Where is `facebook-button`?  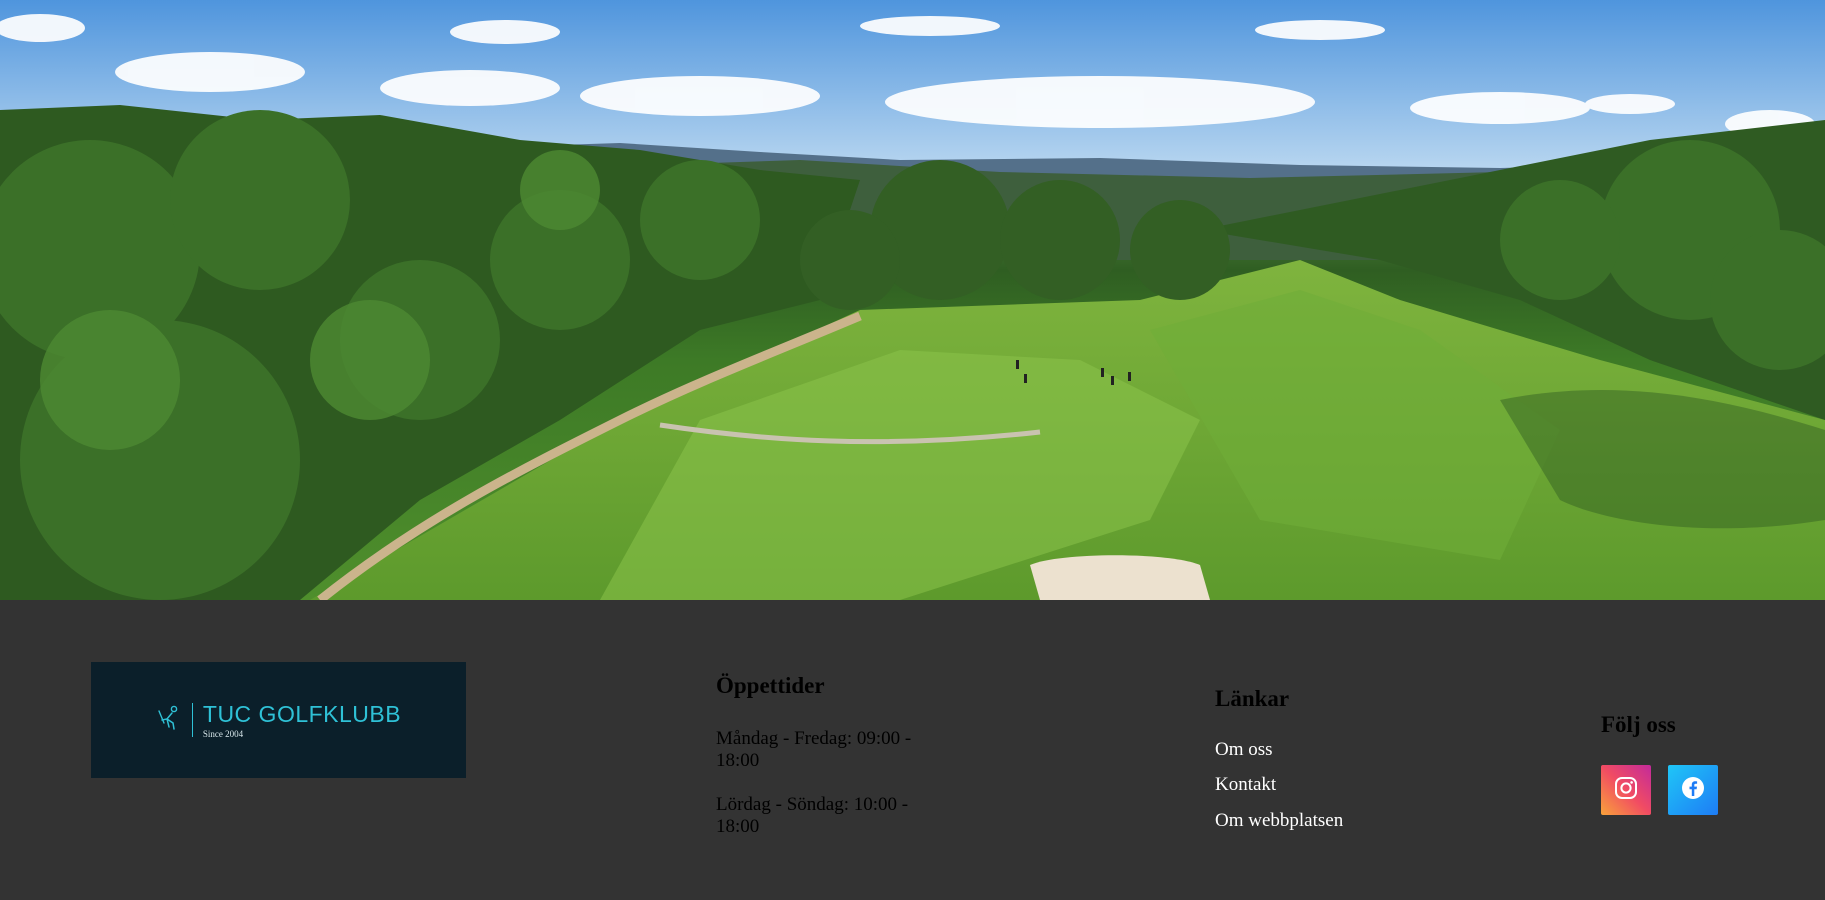
facebook-button is located at coordinates (1693, 790).